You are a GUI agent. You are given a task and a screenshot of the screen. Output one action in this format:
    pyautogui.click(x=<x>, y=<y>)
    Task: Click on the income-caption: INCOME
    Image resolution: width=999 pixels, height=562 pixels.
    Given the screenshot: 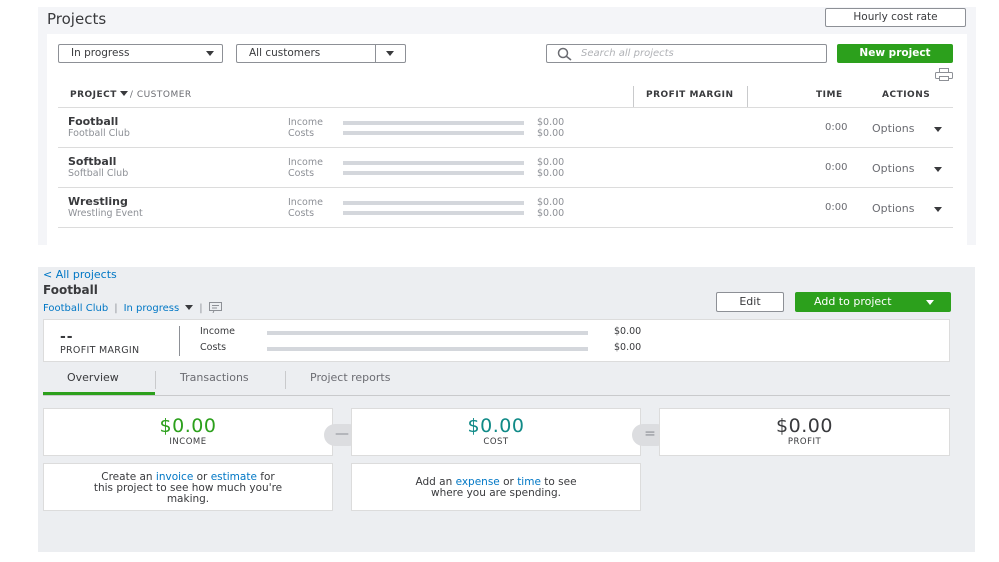 What is the action you would take?
    pyautogui.click(x=188, y=442)
    